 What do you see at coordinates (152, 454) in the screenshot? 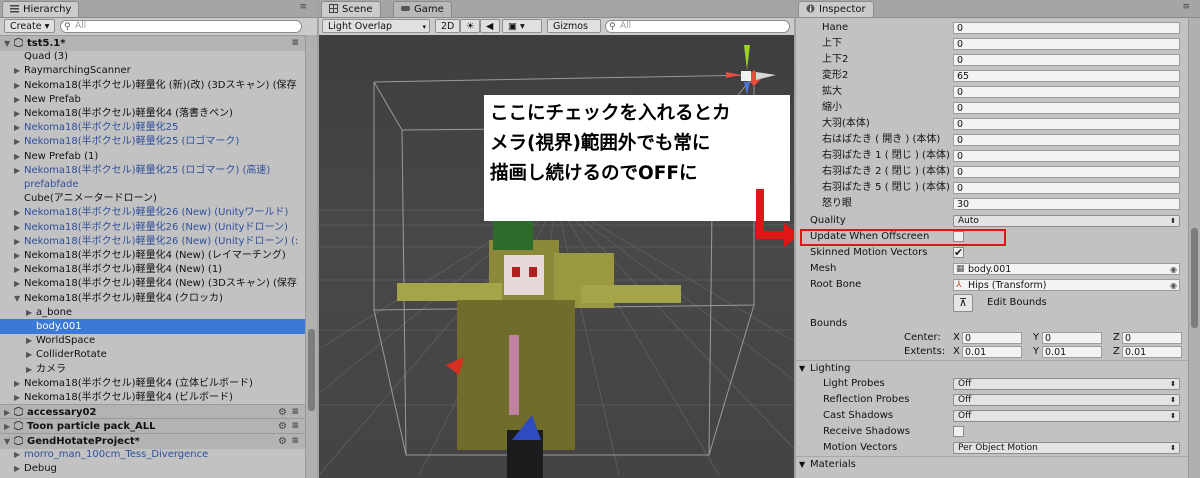
I see `hierarchy-item: ▶ morro_man_100cm_Tess_Divergence` at bounding box center [152, 454].